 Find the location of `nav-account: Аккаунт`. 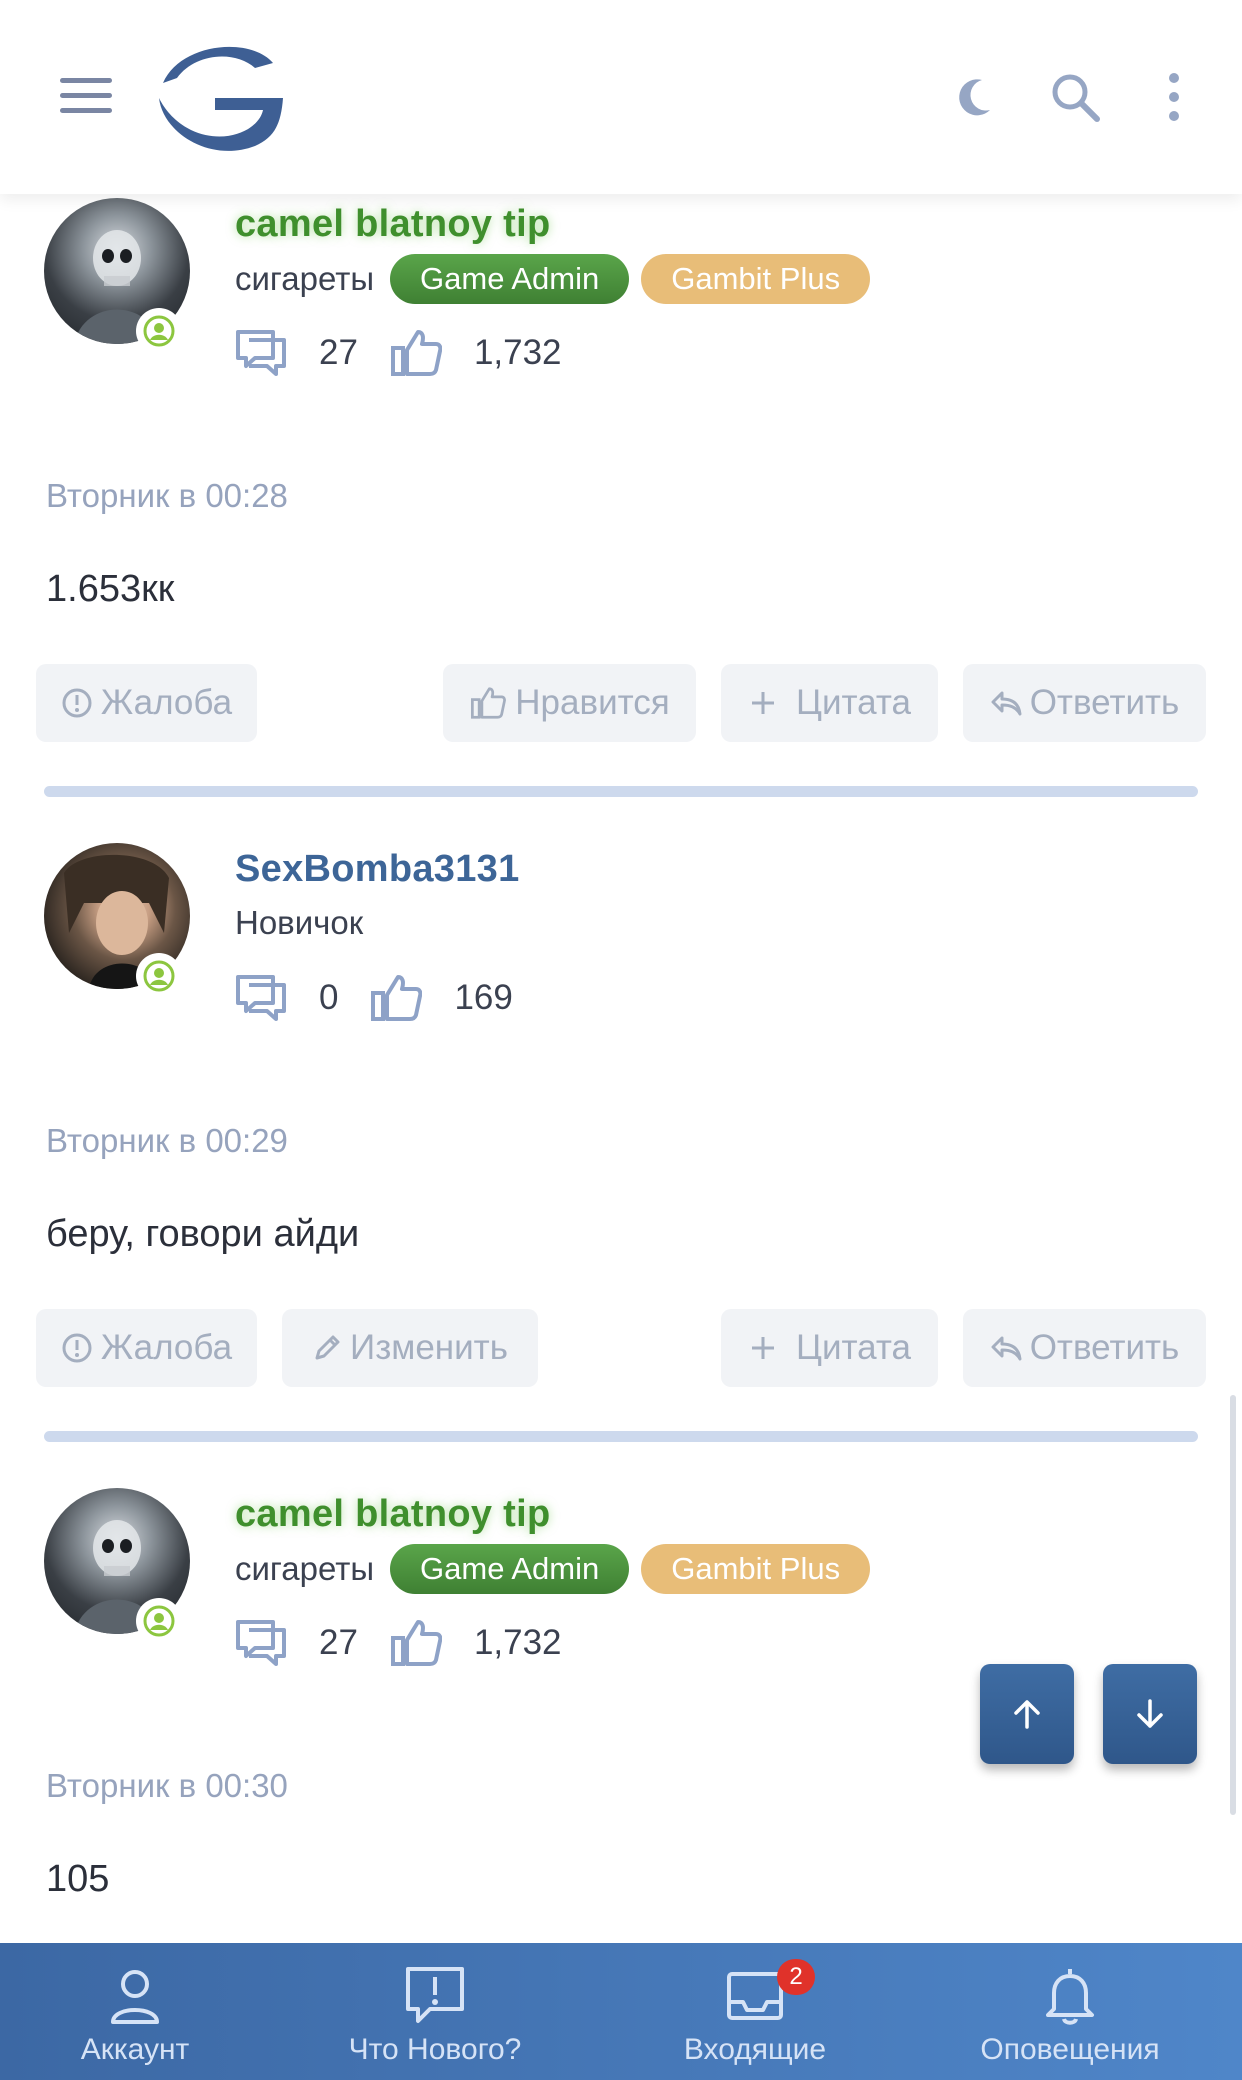

nav-account: Аккаунт is located at coordinates (135, 2011).